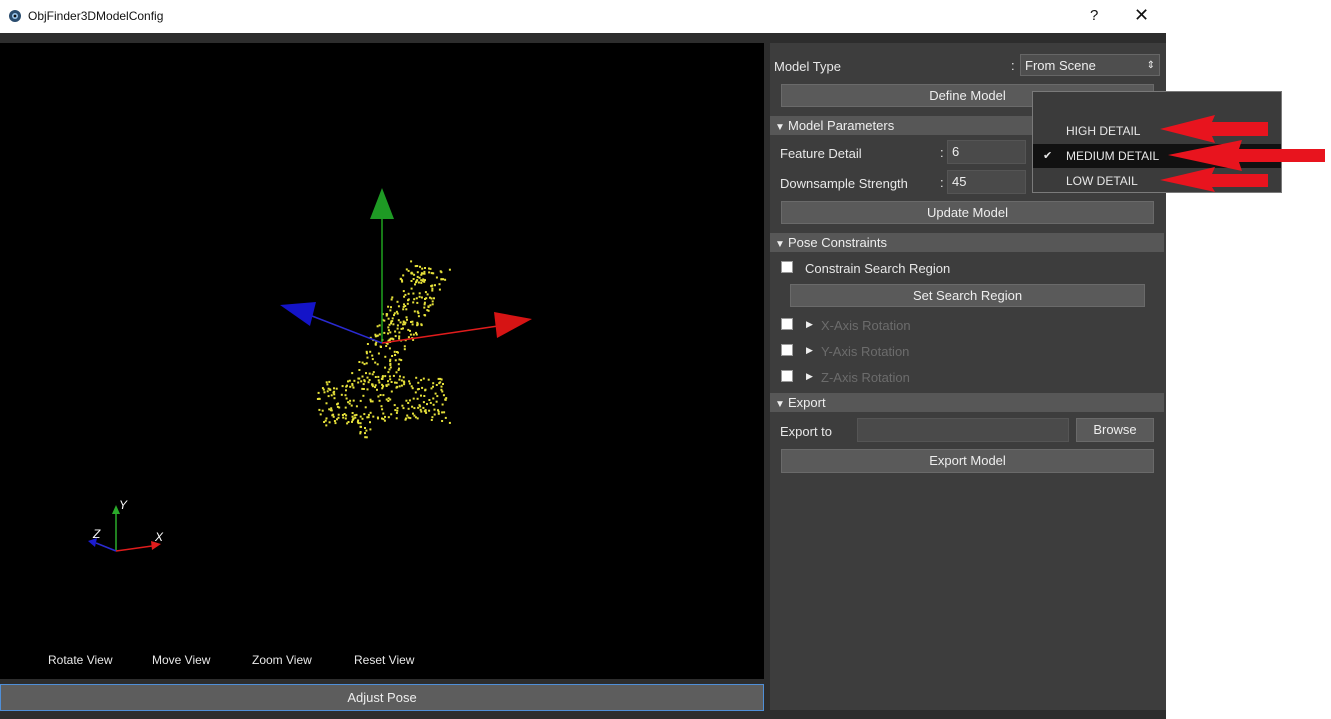 This screenshot has width=1331, height=719. Describe the element at coordinates (513, 325) in the screenshot. I see `x-axis-cone` at that location.